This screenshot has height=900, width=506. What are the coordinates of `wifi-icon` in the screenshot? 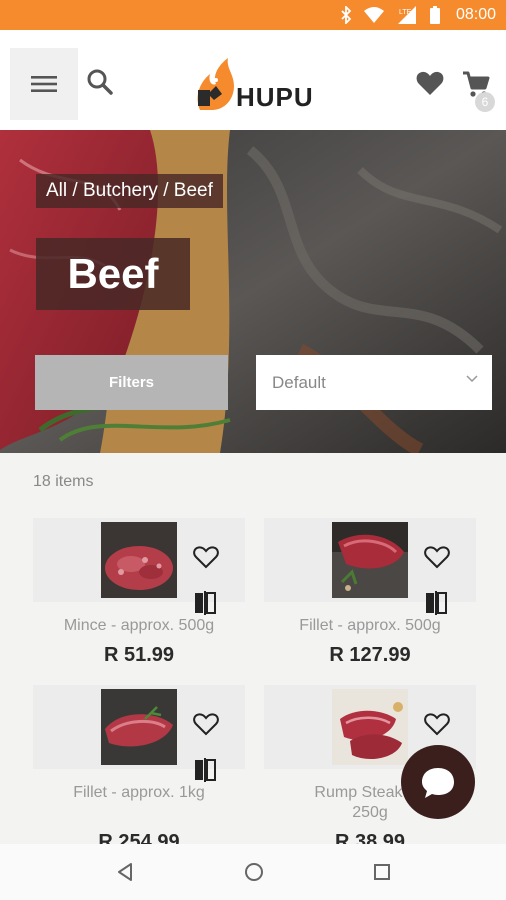 It's located at (373, 15).